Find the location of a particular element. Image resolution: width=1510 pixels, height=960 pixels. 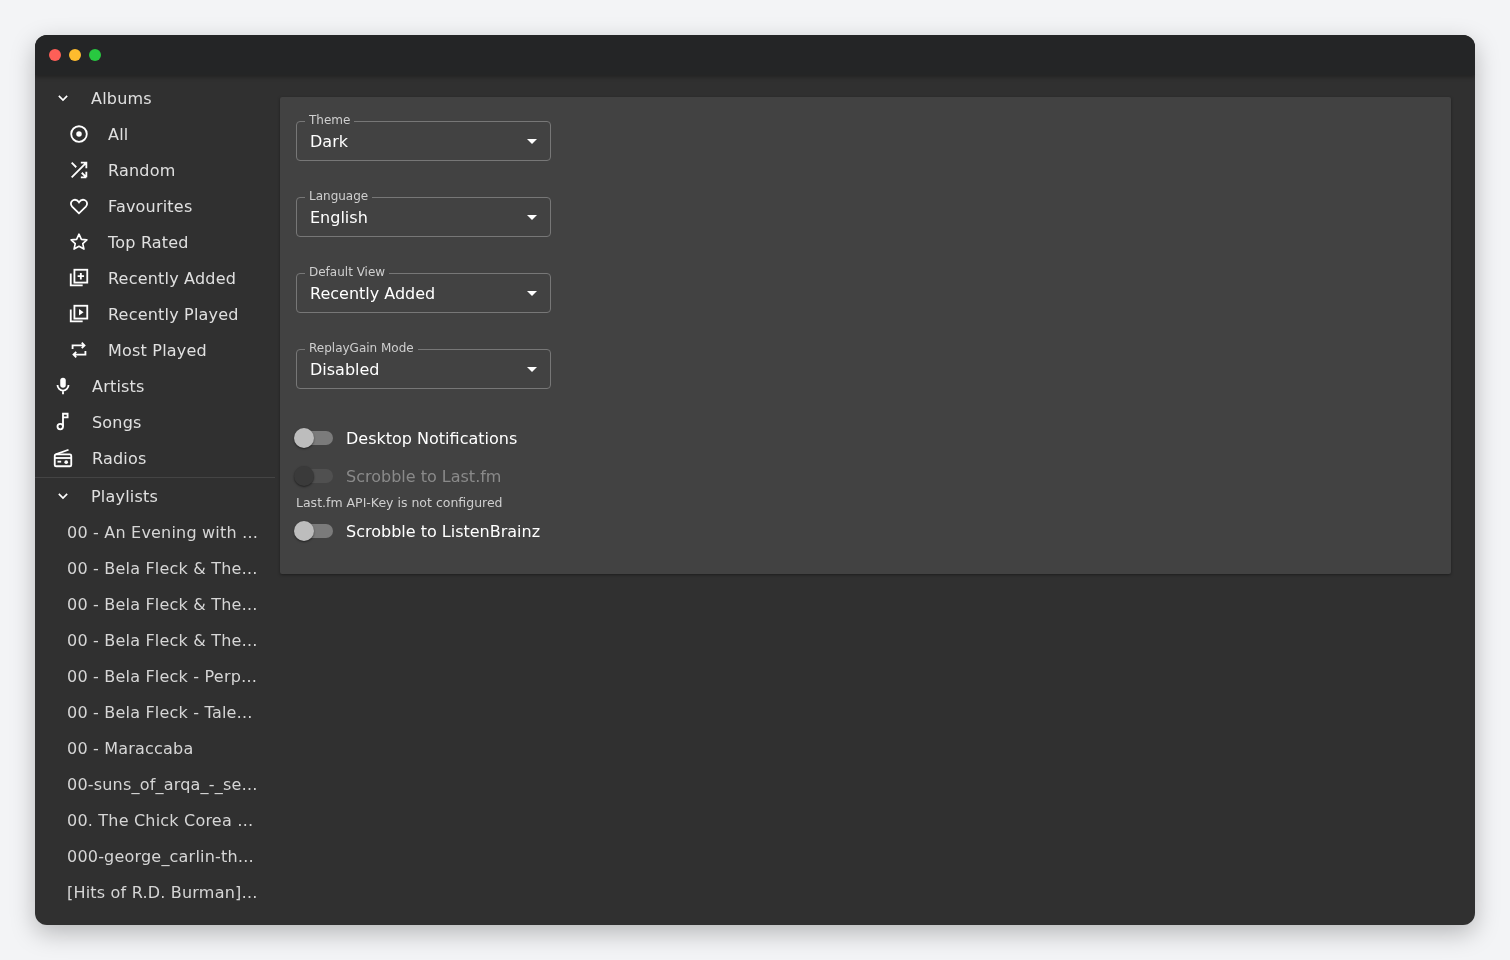

close-button is located at coordinates (55, 55).